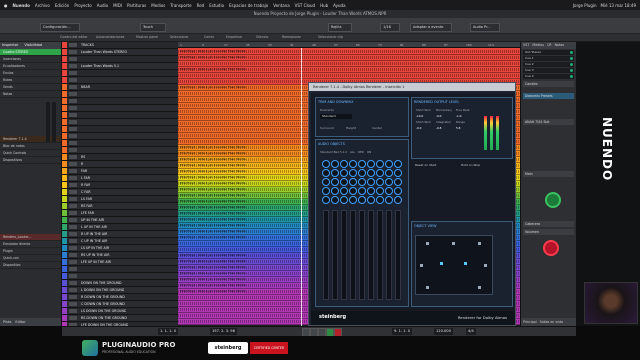 This screenshot has width=640, height=360. Describe the element at coordinates (30, 52) in the screenshot. I see `inspector-track-name: Cuadro STEREO` at that location.